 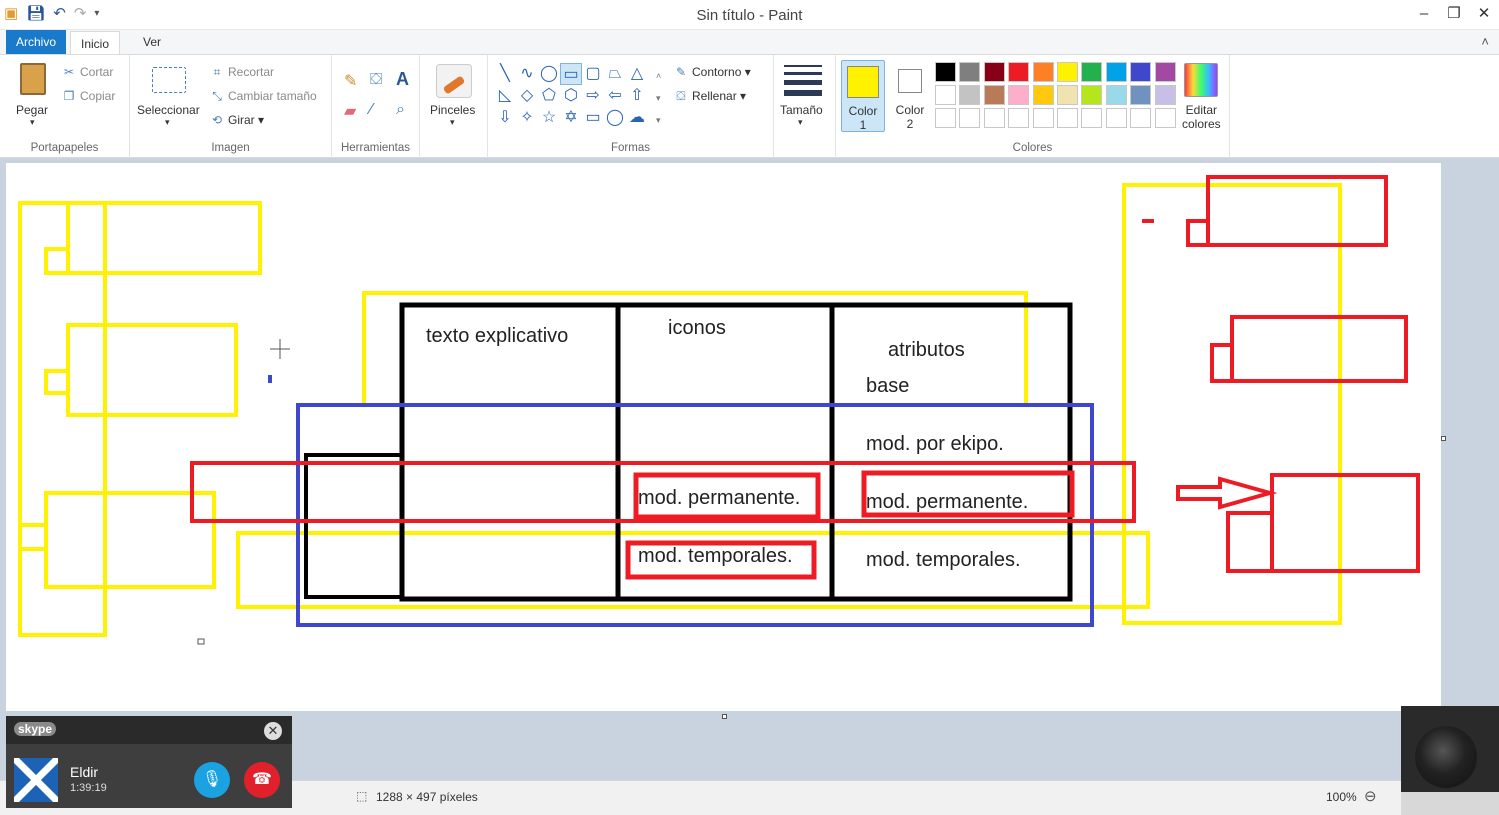 What do you see at coordinates (32, 122) in the screenshot?
I see `paste-dropdown-icon: ▾` at bounding box center [32, 122].